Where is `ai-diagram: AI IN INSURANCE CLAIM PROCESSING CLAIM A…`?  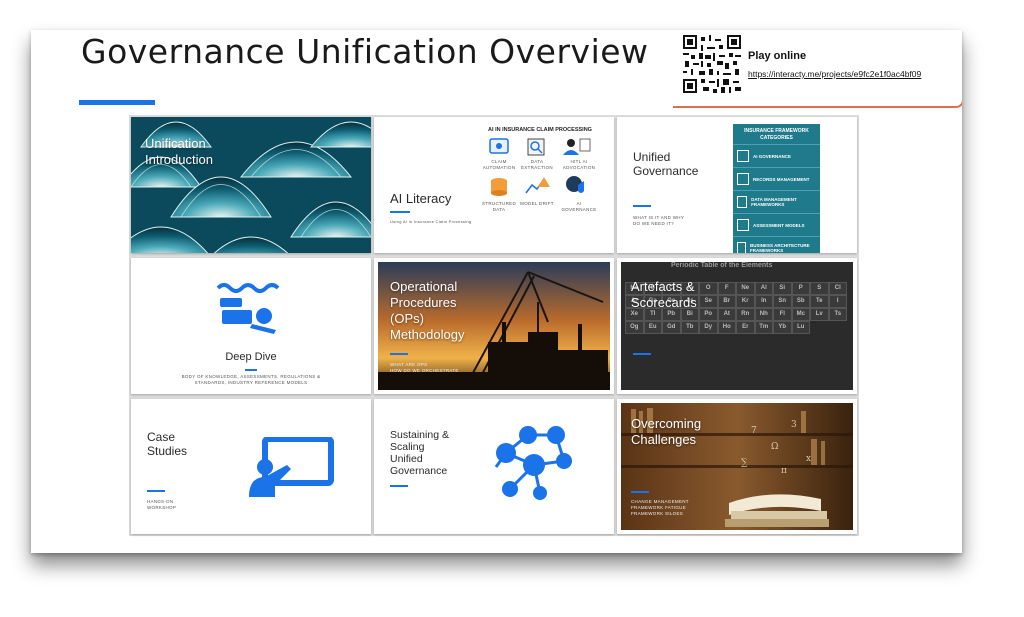
ai-diagram: AI IN INSURANCE CLAIM PROCESSING CLAIM A… is located at coordinates (540, 173).